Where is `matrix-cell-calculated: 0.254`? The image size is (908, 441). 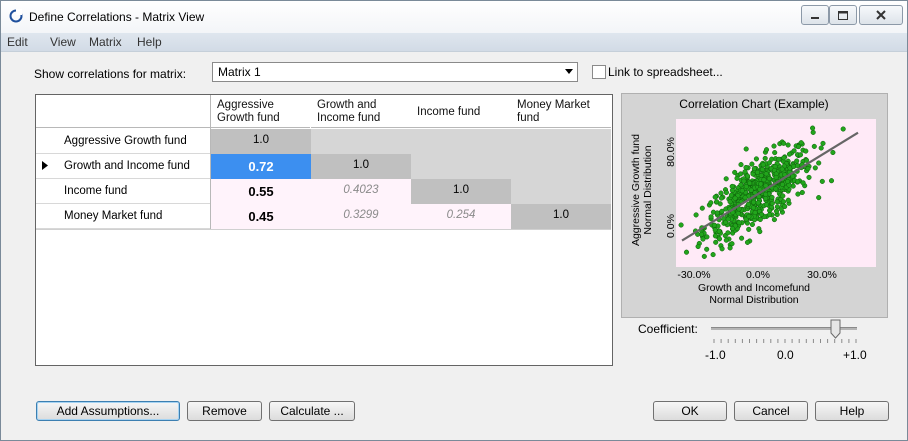 matrix-cell-calculated: 0.254 is located at coordinates (461, 216).